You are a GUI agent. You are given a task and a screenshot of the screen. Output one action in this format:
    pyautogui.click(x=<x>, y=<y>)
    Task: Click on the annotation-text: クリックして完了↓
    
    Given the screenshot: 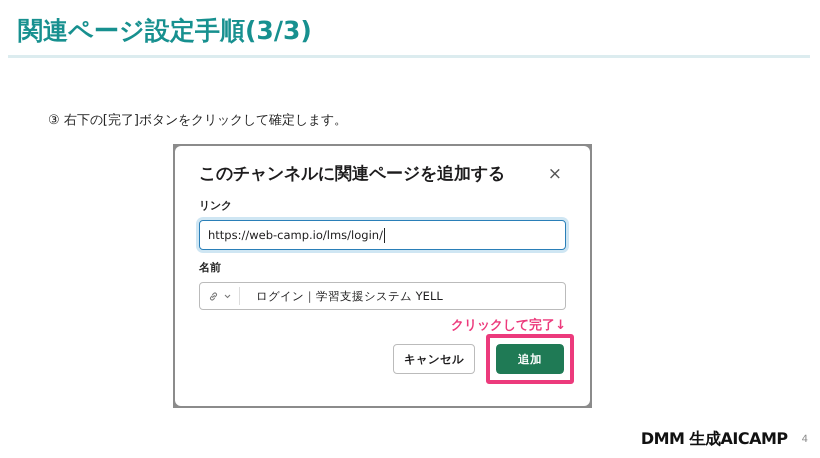 What is the action you would take?
    pyautogui.click(x=508, y=325)
    